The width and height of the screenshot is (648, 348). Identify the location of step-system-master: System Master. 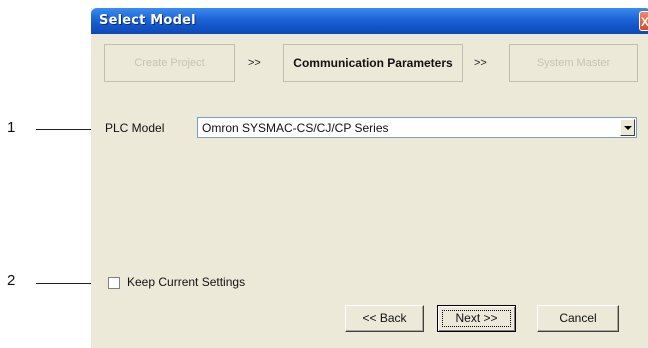
(573, 63).